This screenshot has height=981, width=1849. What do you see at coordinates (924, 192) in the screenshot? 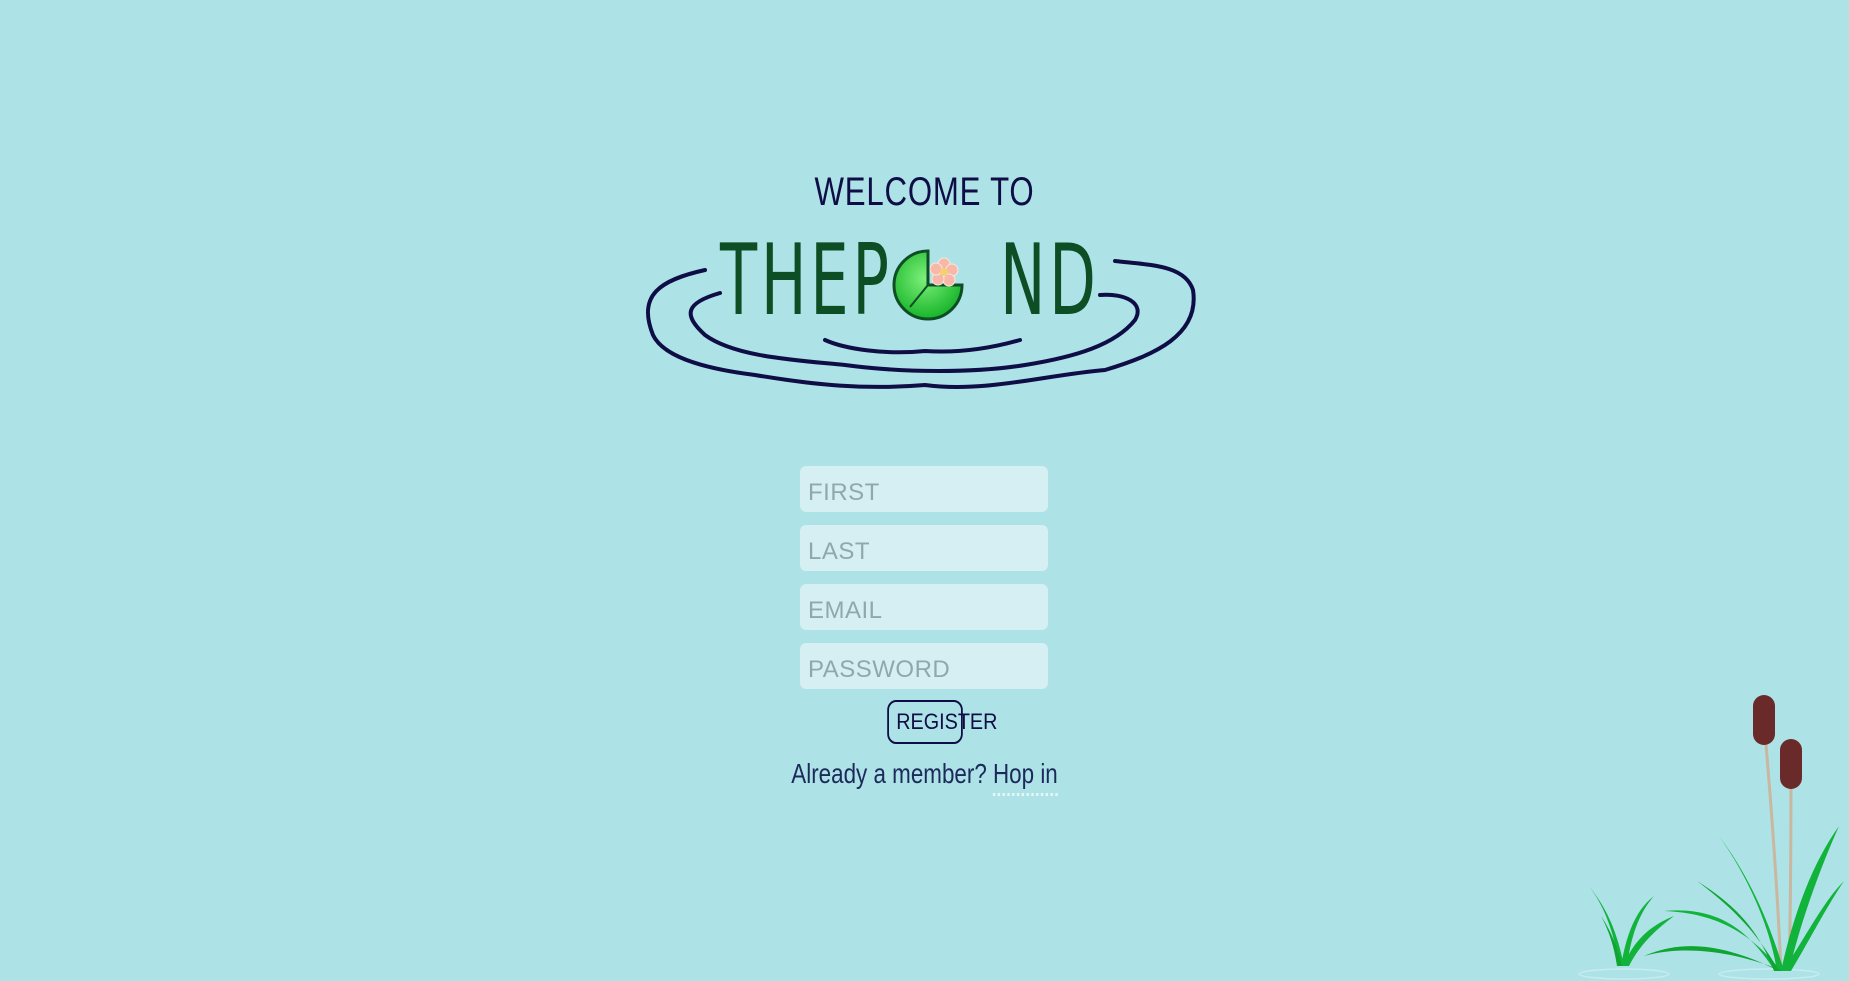
I see `welcome-heading: WELCOME TO` at bounding box center [924, 192].